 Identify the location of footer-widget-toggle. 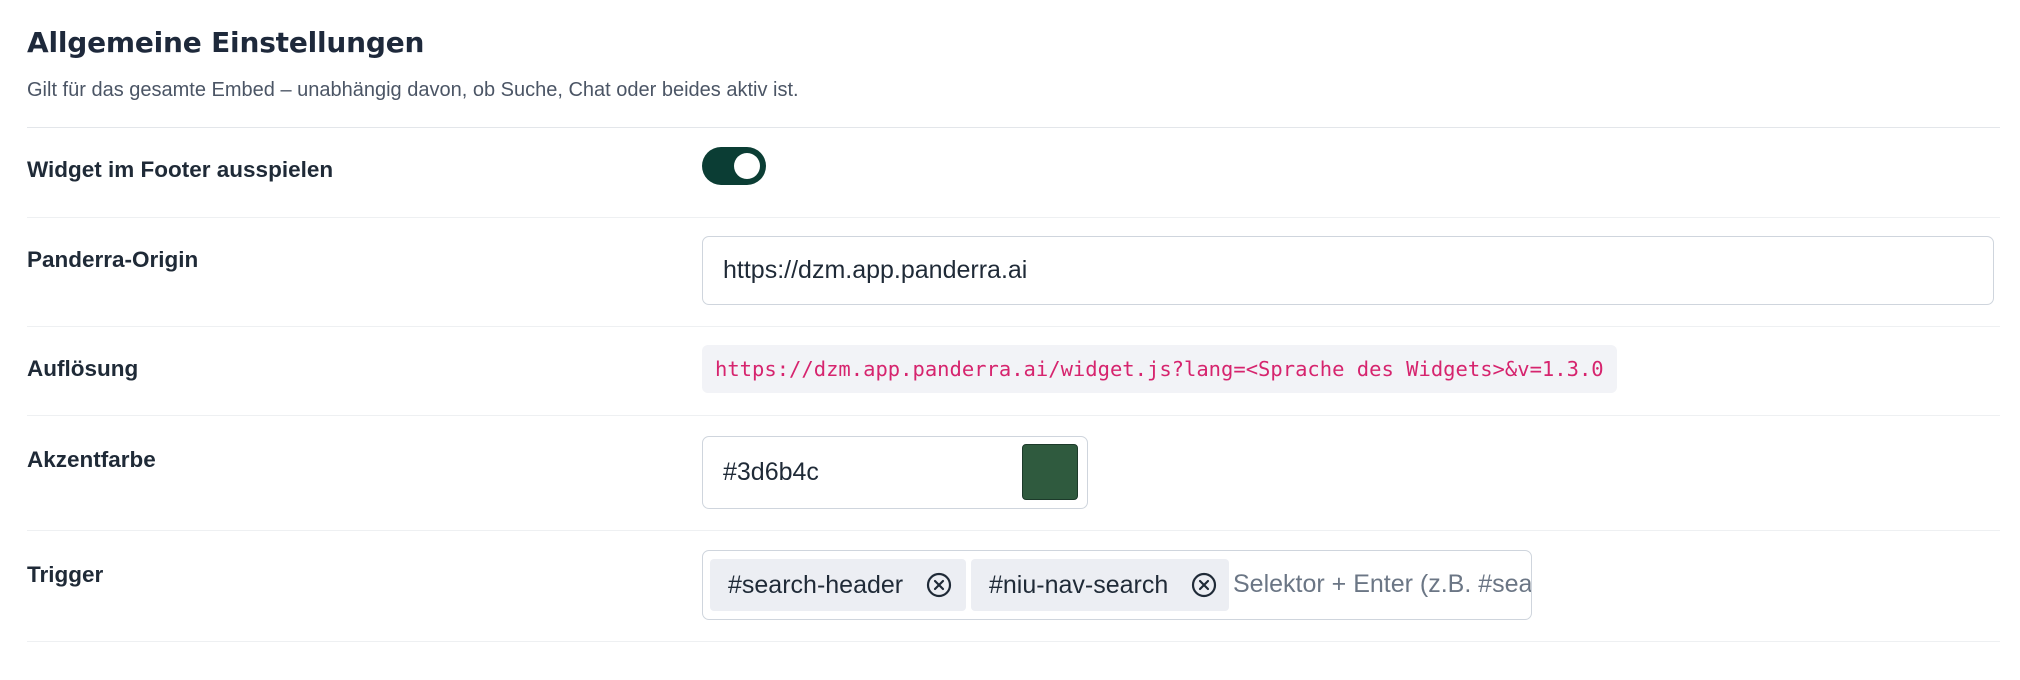
(734, 166).